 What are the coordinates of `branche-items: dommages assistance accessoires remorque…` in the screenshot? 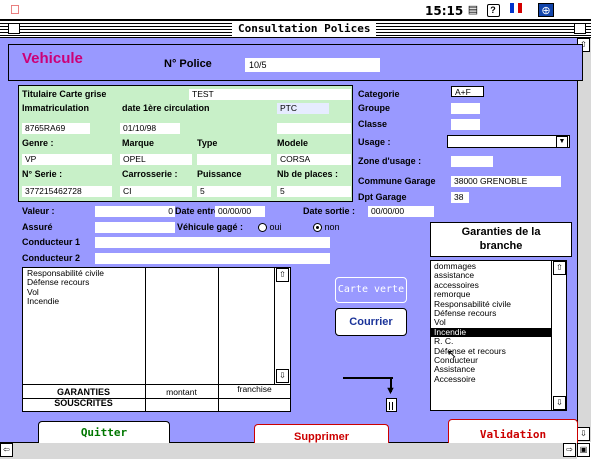 It's located at (491, 322).